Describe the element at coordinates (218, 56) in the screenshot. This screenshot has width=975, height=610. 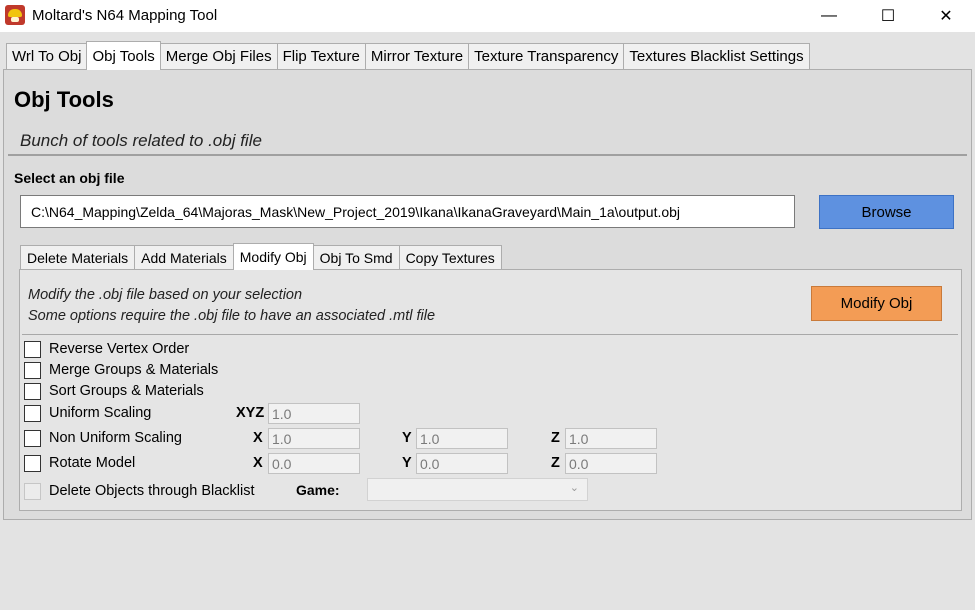
I see `tab-merge-obj-files: Merge Obj Files` at that location.